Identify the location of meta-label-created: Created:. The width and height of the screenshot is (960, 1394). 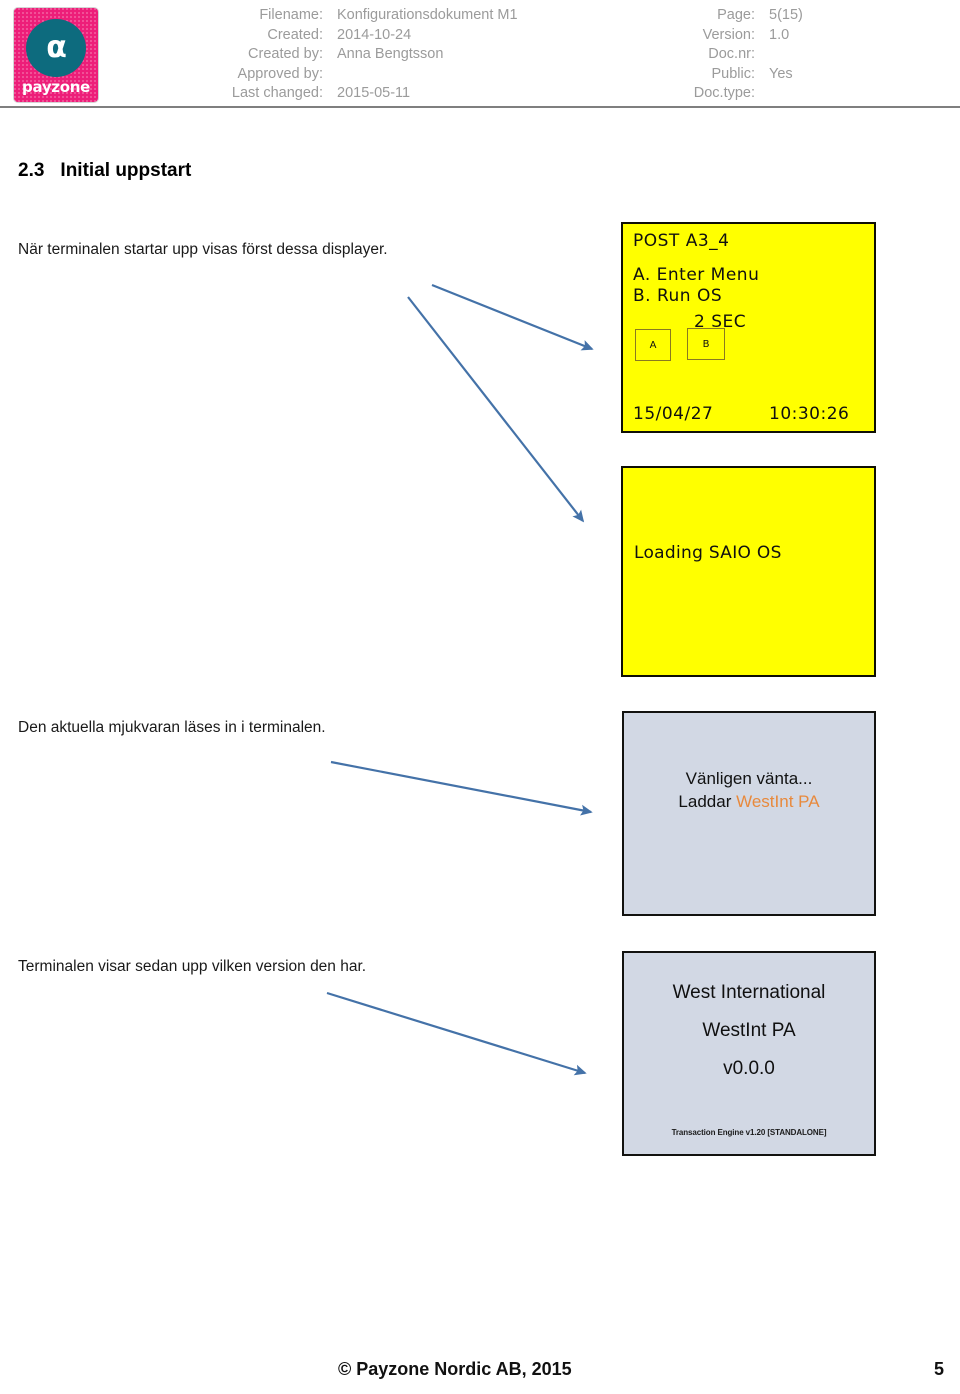
(295, 34).